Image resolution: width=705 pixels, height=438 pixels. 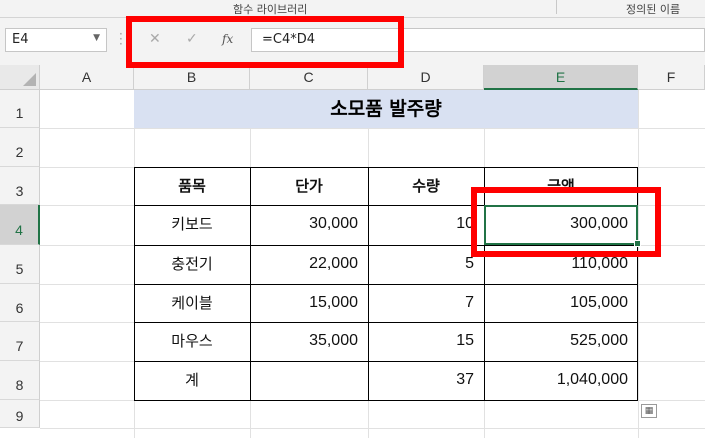 What do you see at coordinates (192, 303) in the screenshot?
I see `cell-item: 케이블` at bounding box center [192, 303].